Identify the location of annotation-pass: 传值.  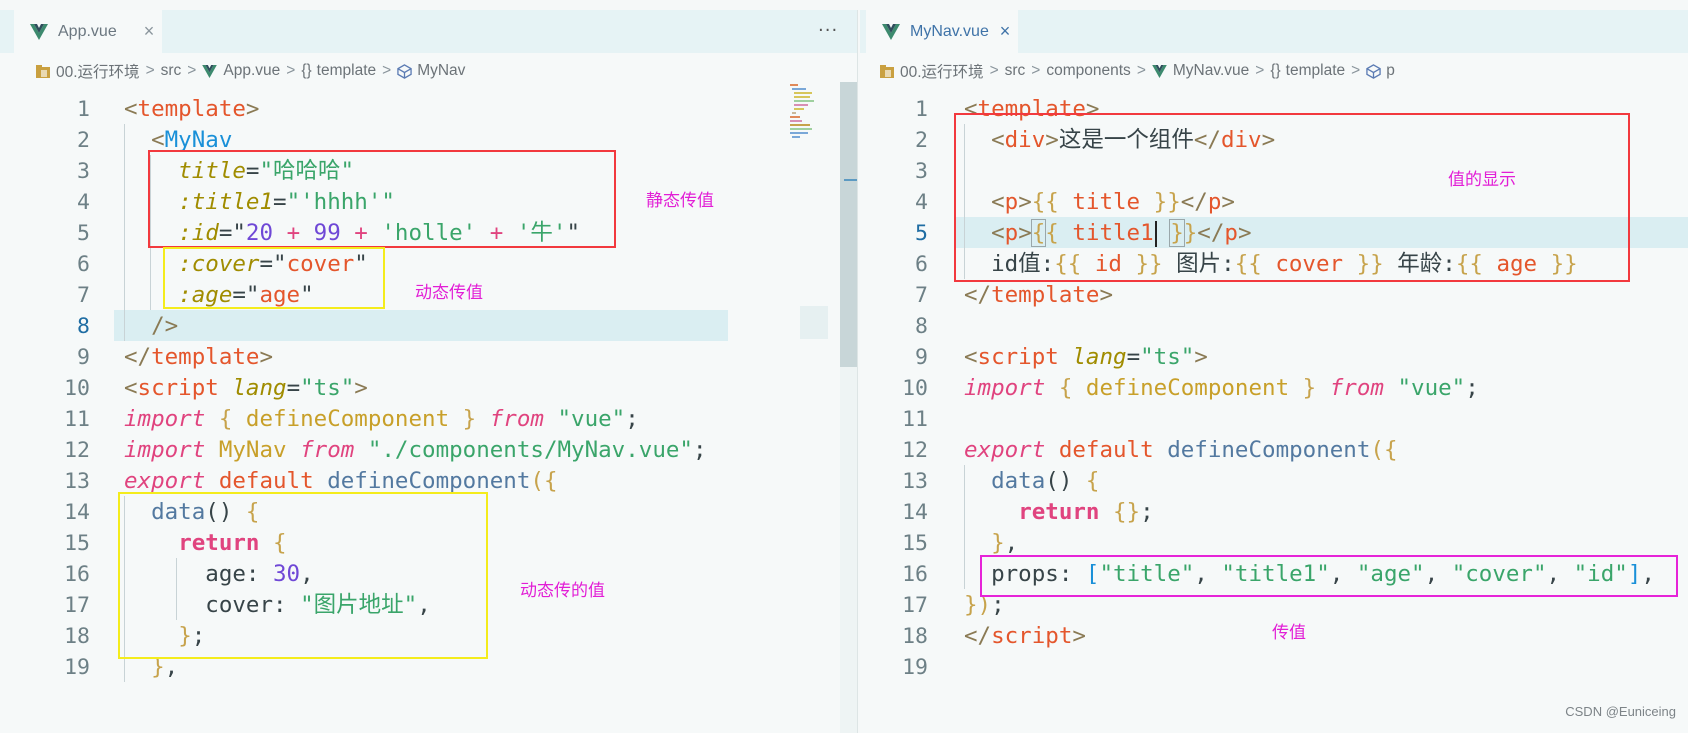
(1289, 632).